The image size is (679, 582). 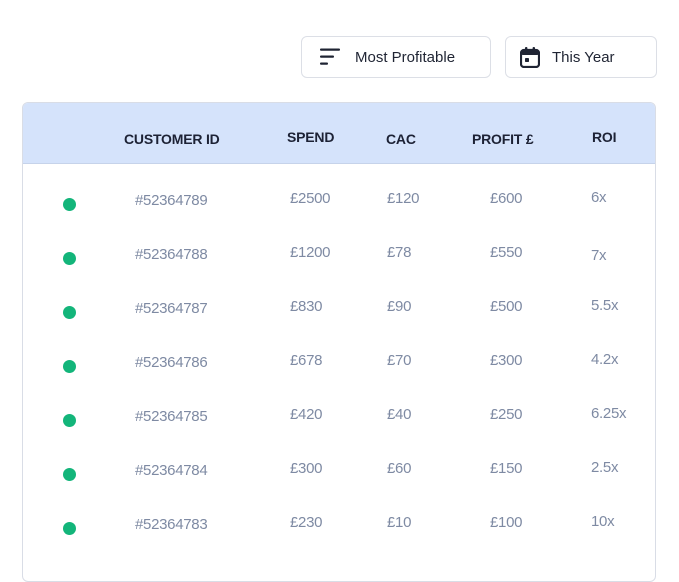 I want to click on column-header-roi: ROI, so click(x=604, y=137).